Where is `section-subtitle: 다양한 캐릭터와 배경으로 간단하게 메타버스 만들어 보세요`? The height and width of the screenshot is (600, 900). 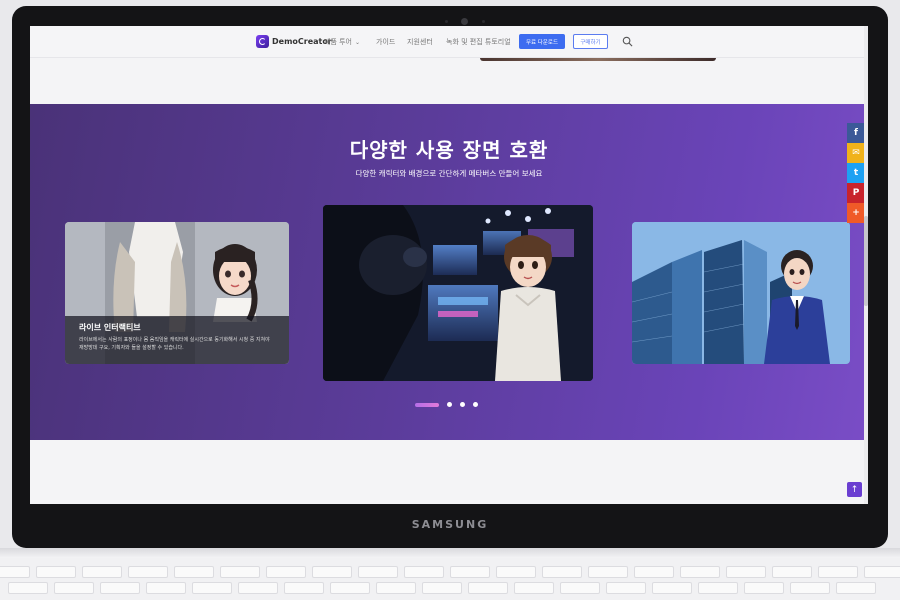 section-subtitle: 다양한 캐릭터와 배경으로 간단하게 메타버스 만들어 보세요 is located at coordinates (449, 173).